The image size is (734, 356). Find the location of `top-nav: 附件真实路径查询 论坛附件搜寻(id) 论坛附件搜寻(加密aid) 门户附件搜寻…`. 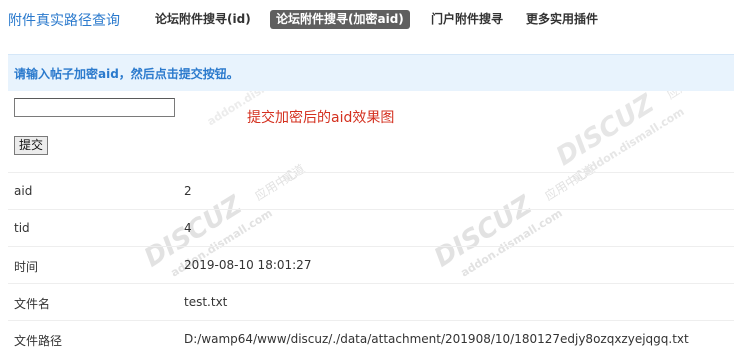

top-nav: 附件真实路径查询 论坛附件搜寻(id) 论坛附件搜寻(加密aid) 门户附件搜寻… is located at coordinates (367, 20).